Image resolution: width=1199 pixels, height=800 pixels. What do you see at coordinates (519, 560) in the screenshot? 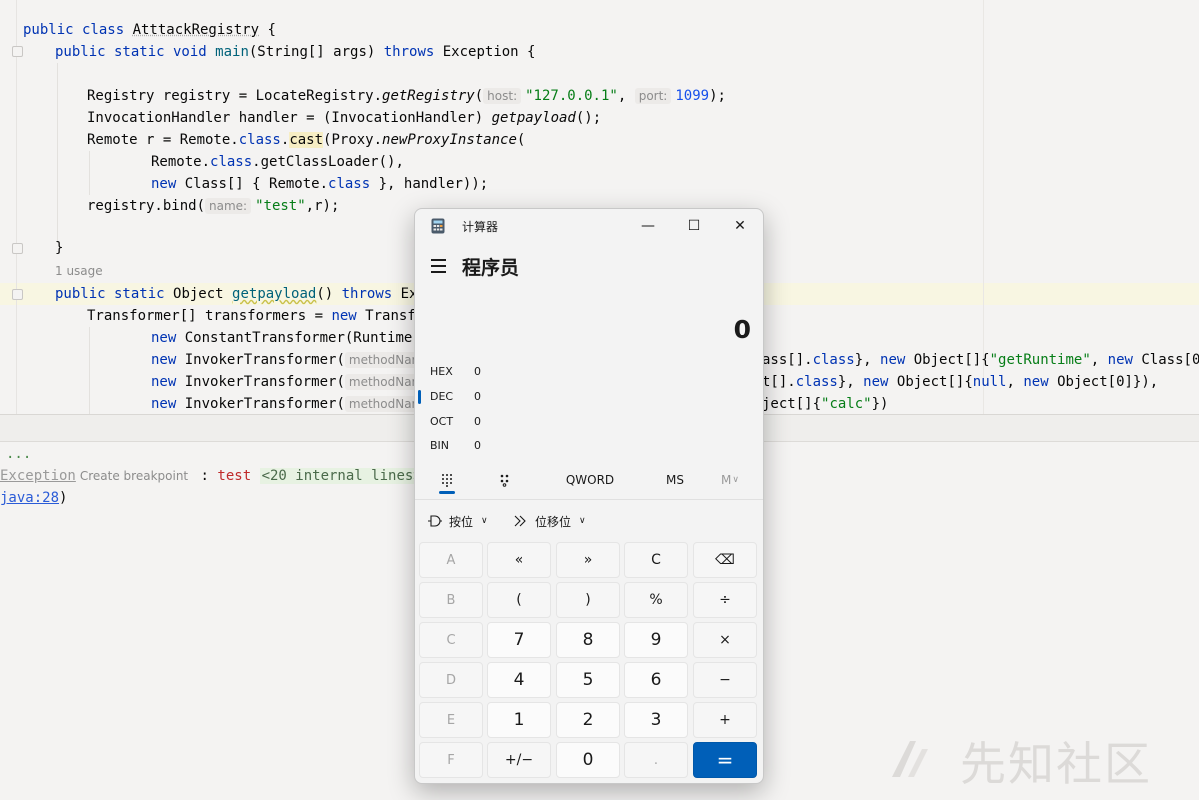
I see `key-left-shift: «` at bounding box center [519, 560].